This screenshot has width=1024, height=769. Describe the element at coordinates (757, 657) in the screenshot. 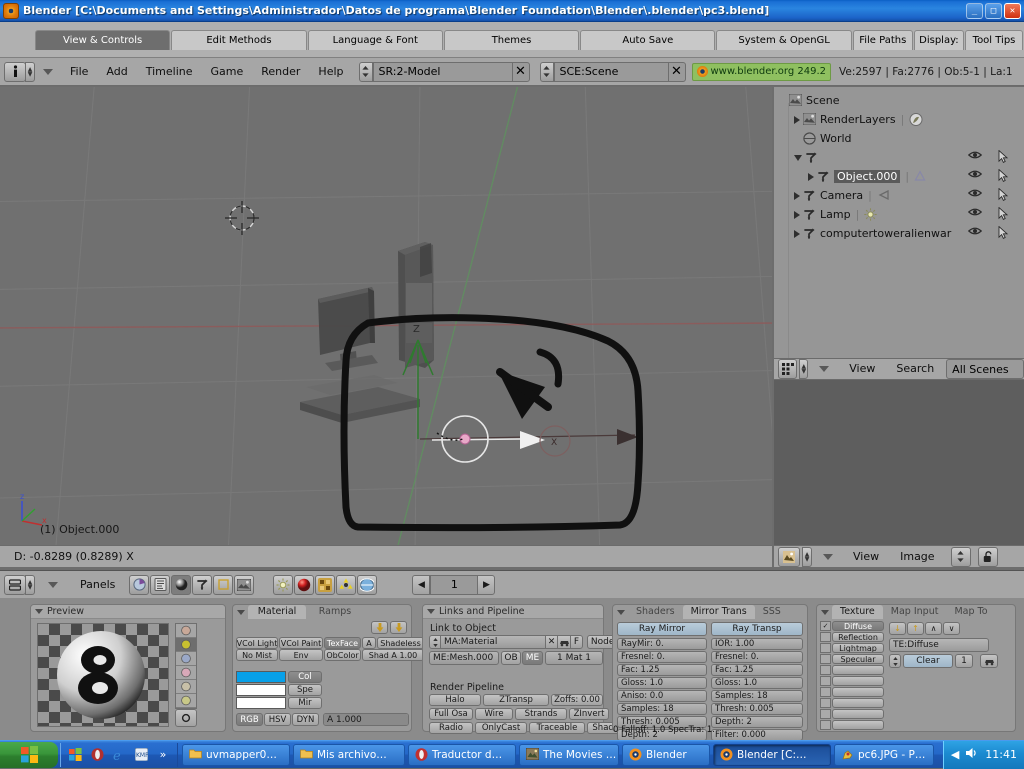

I see `transp-field-fresnel-0-: Fresnel: 0.` at that location.